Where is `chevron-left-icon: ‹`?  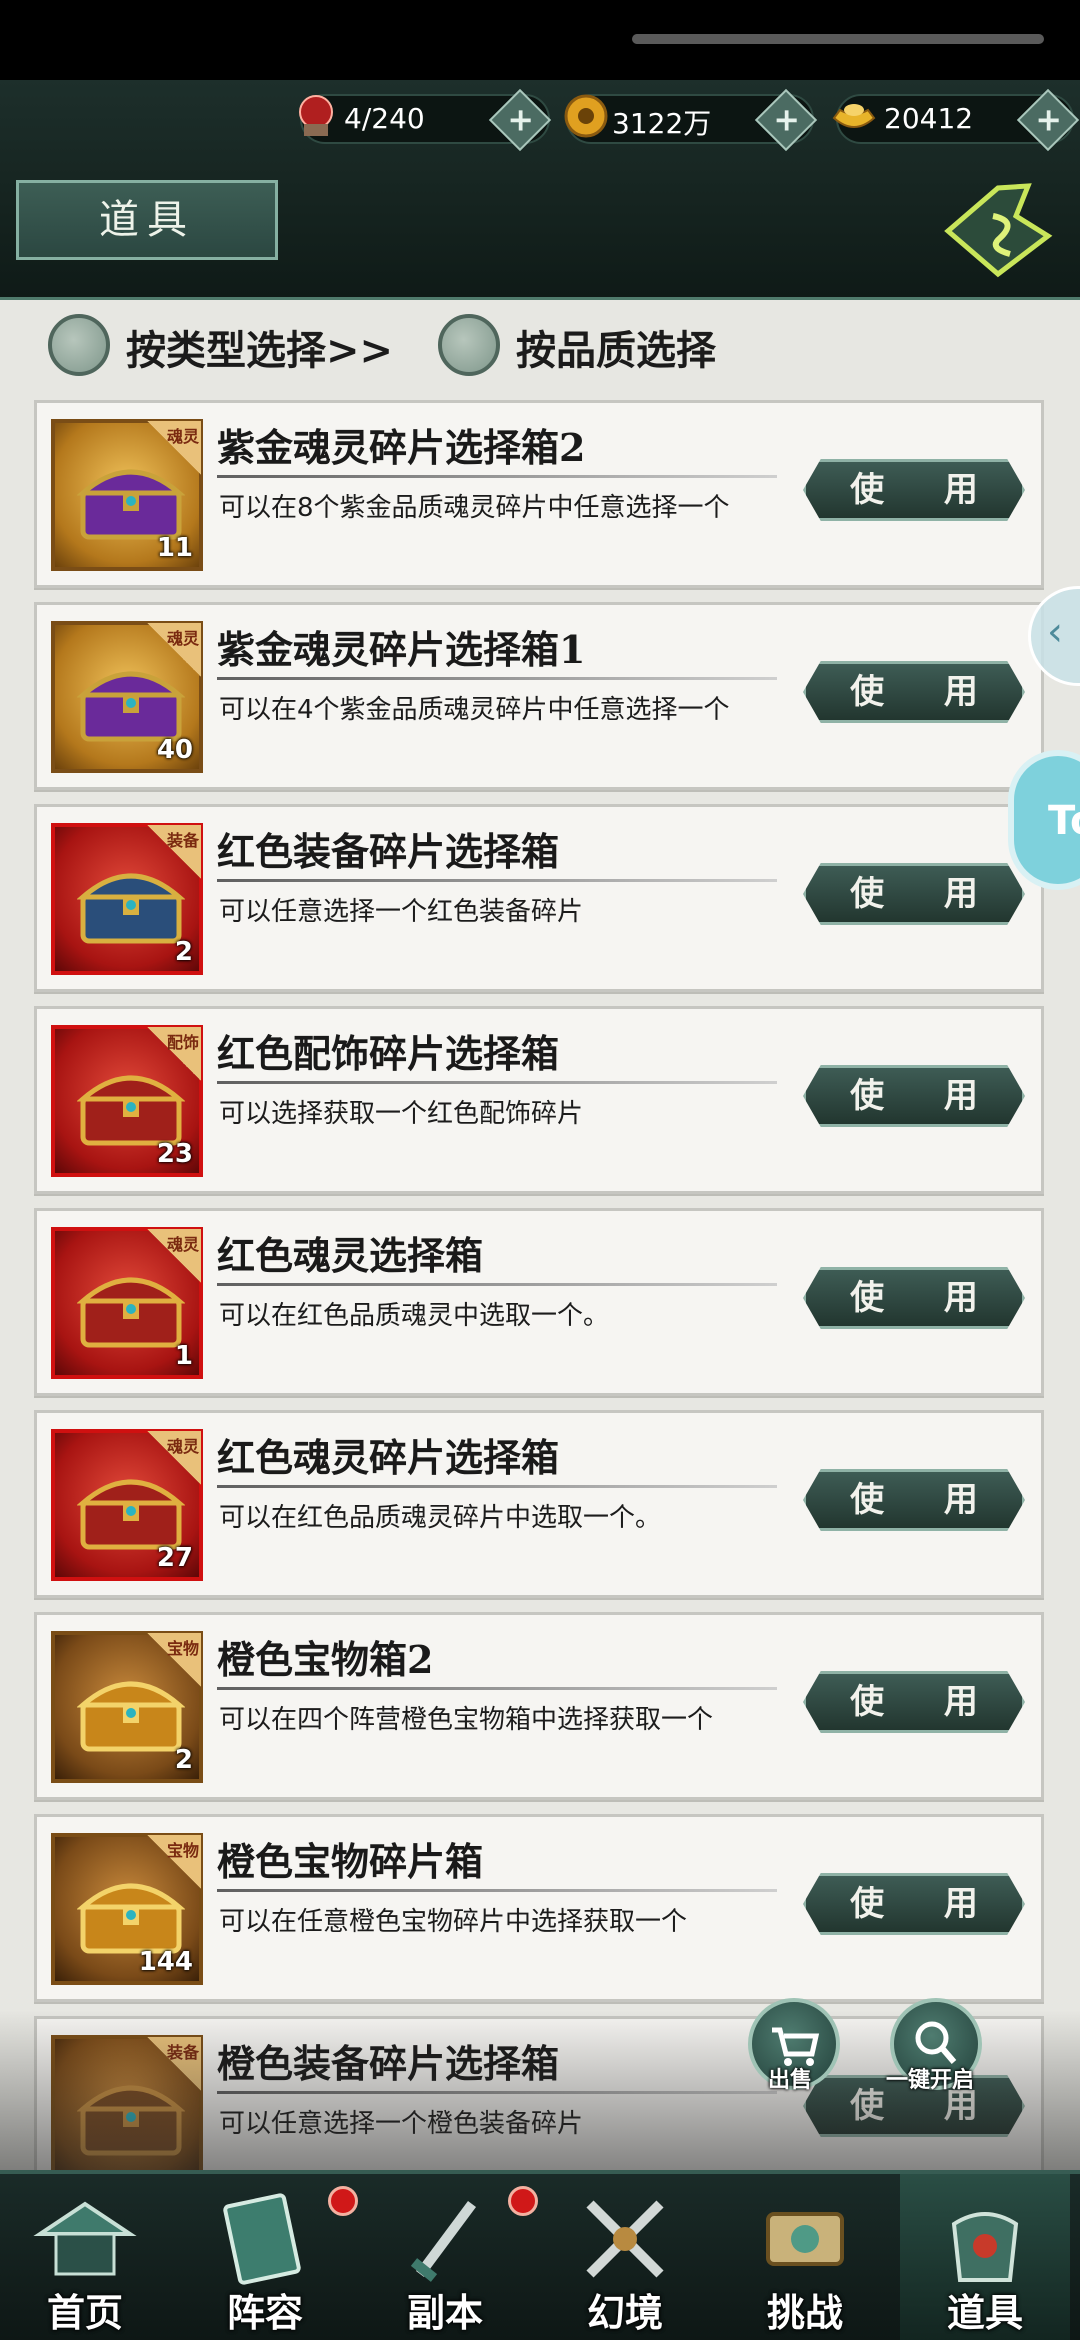
chevron-left-icon: ‹ is located at coordinates (1055, 632).